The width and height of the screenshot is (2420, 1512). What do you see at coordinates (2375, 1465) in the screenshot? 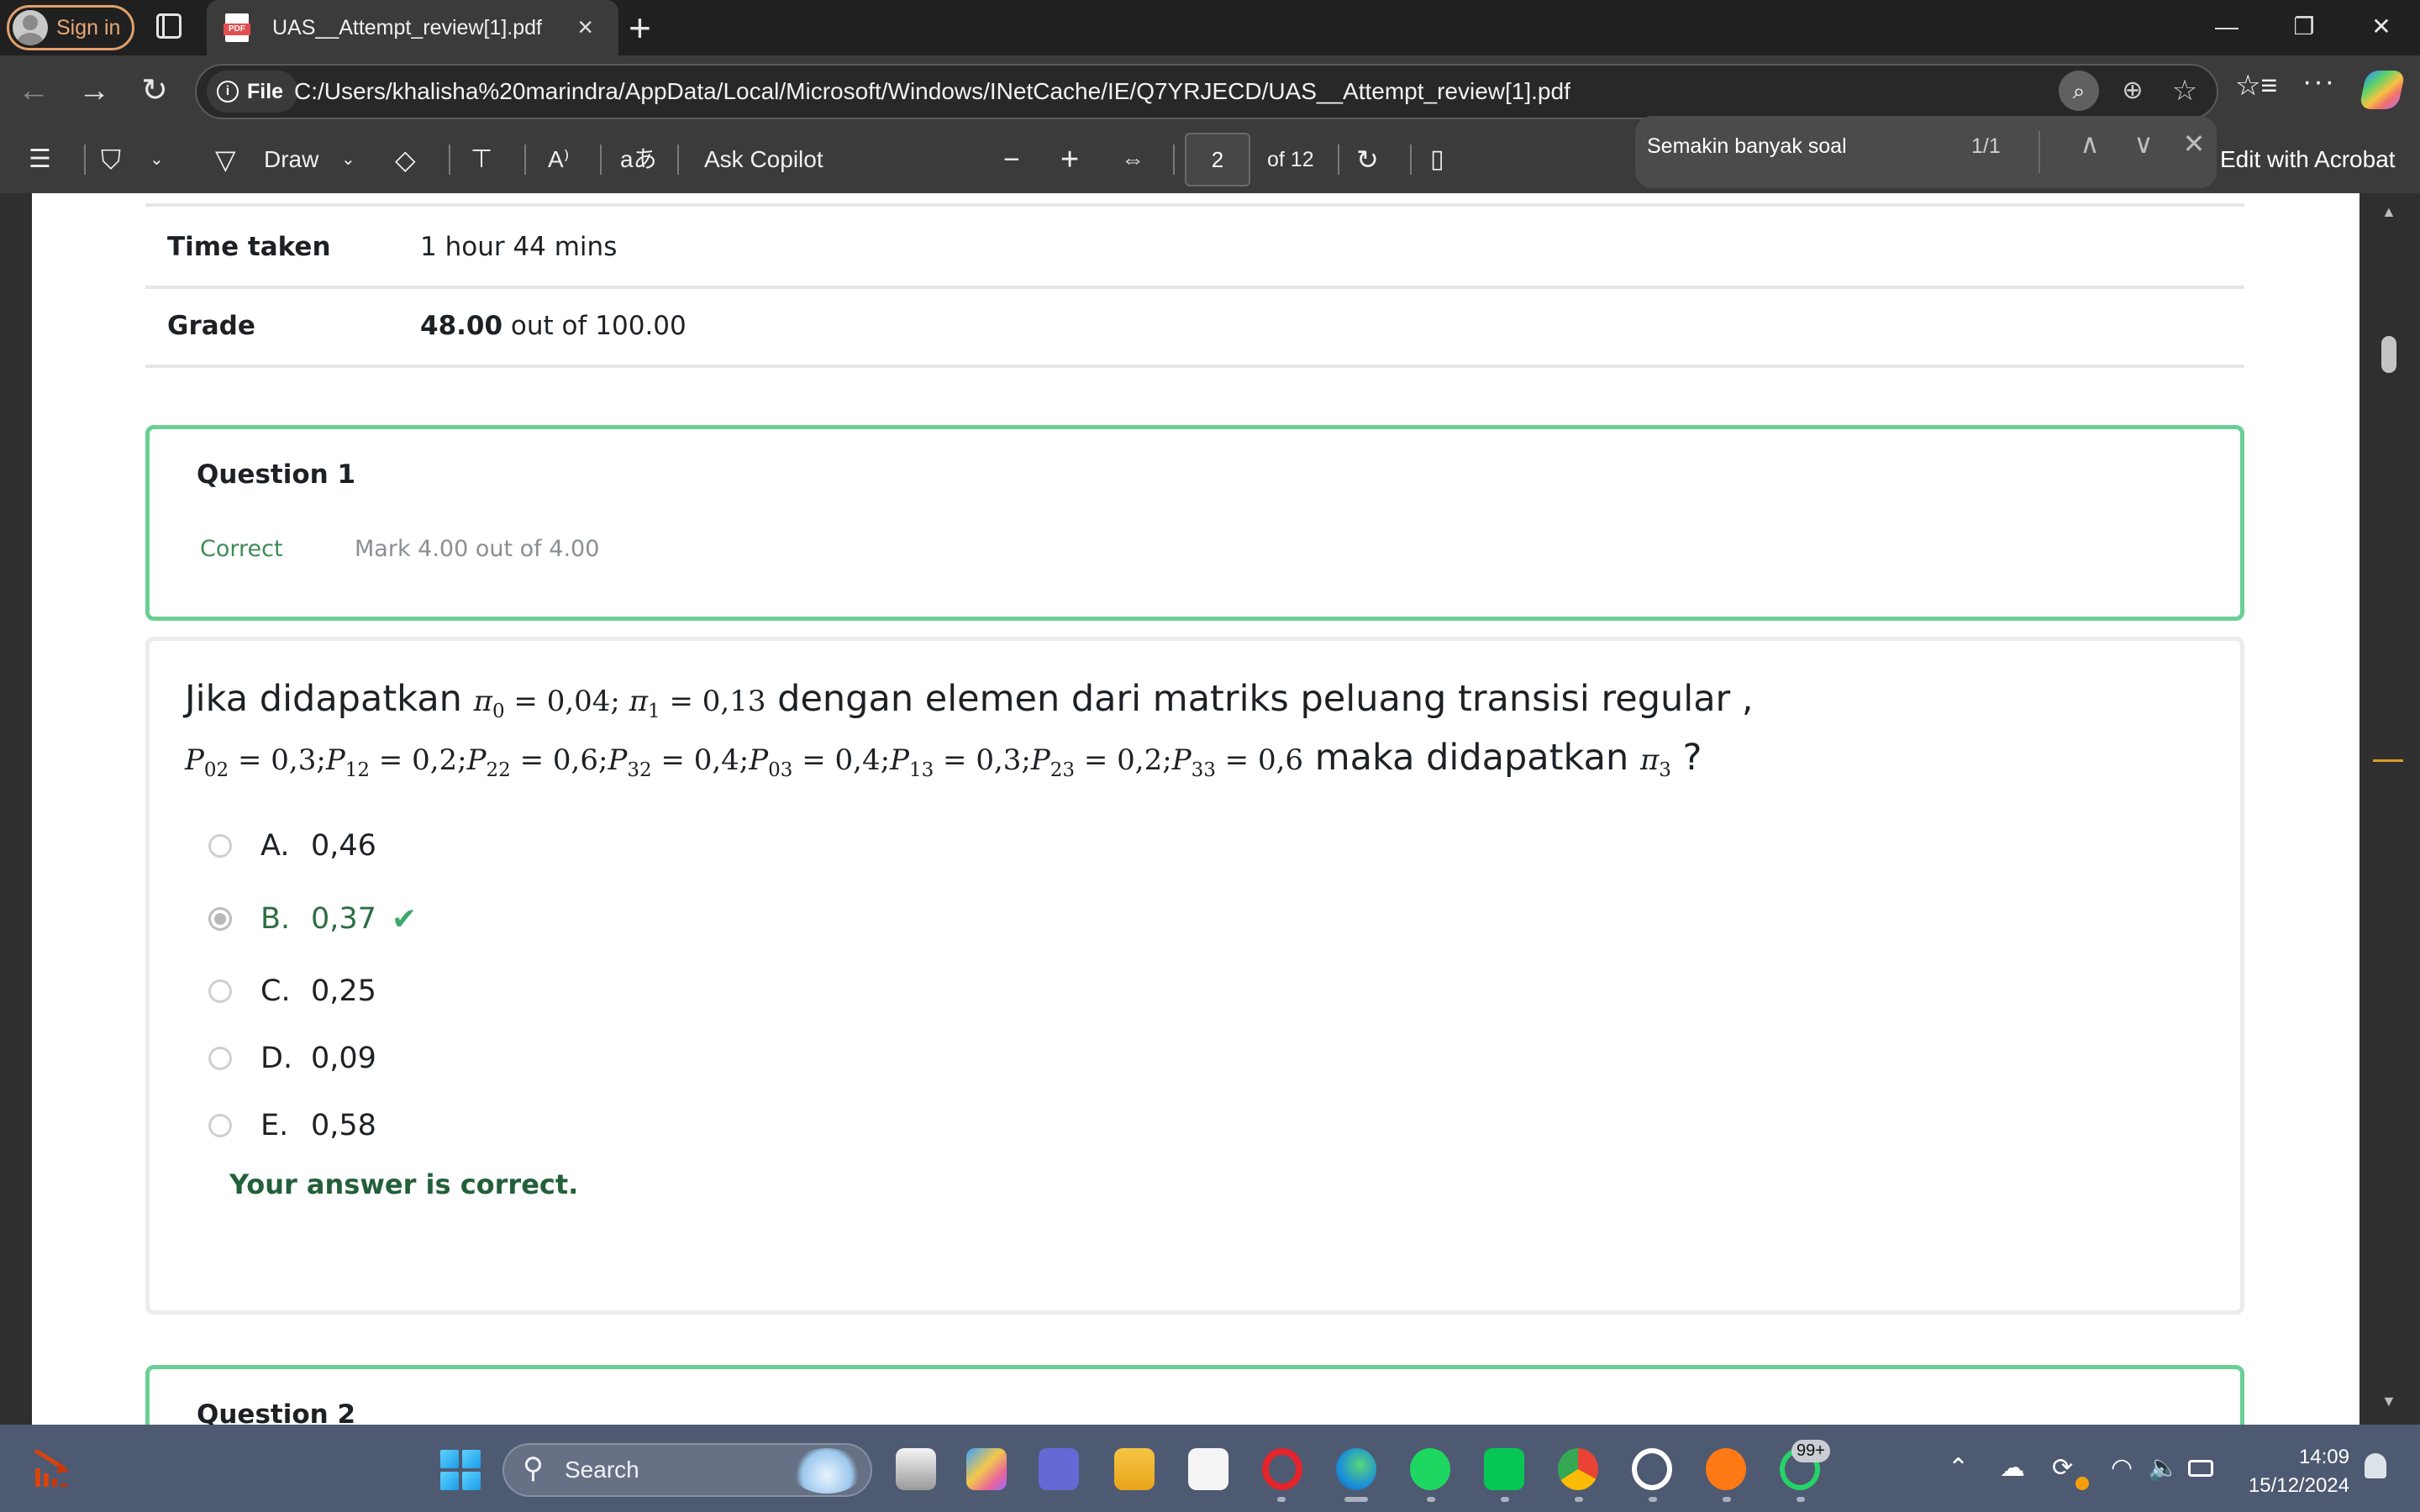
I see `notification-bell-icon` at bounding box center [2375, 1465].